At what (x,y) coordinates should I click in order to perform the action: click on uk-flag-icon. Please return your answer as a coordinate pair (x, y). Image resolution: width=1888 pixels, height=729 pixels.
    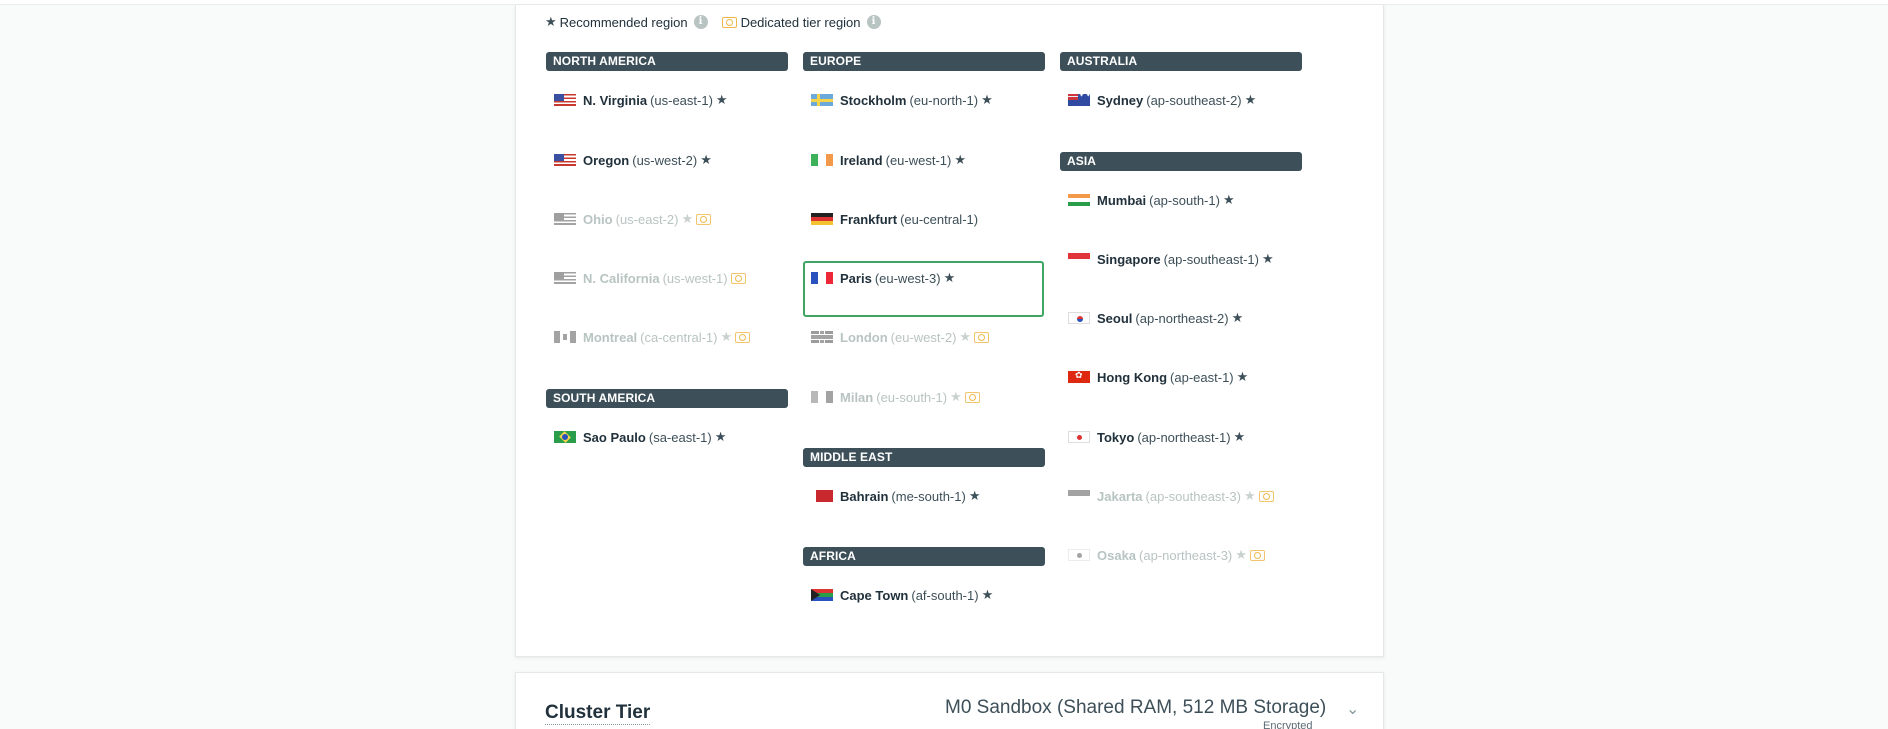
    Looking at the image, I should click on (822, 337).